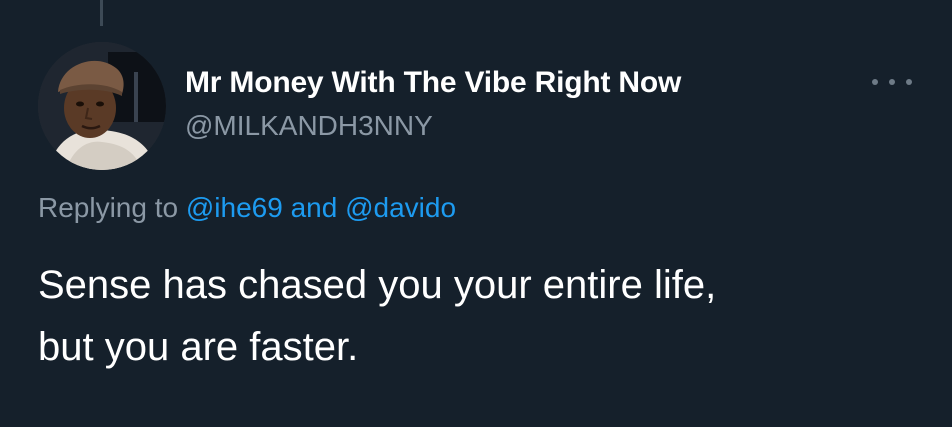 The image size is (952, 427). I want to click on replying-to-line: Replying to @ihe69 and @davido, so click(247, 208).